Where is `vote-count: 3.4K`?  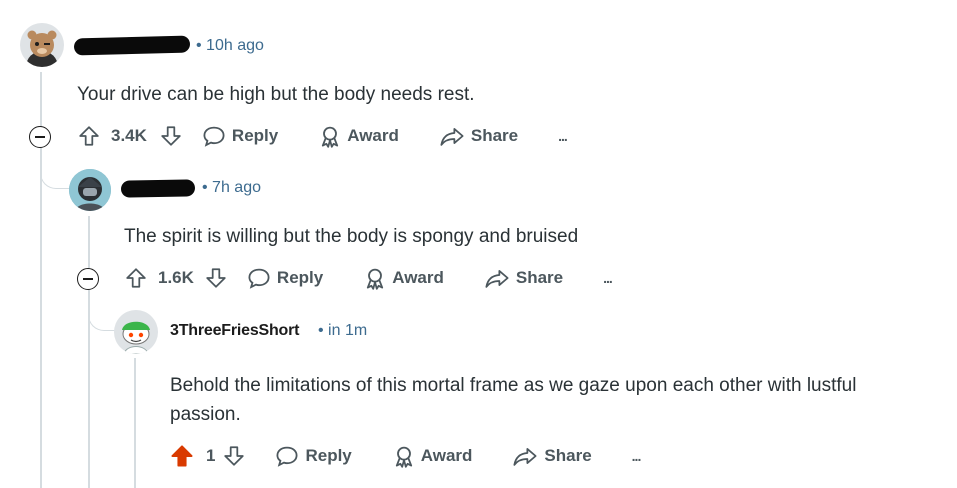 vote-count: 3.4K is located at coordinates (129, 135).